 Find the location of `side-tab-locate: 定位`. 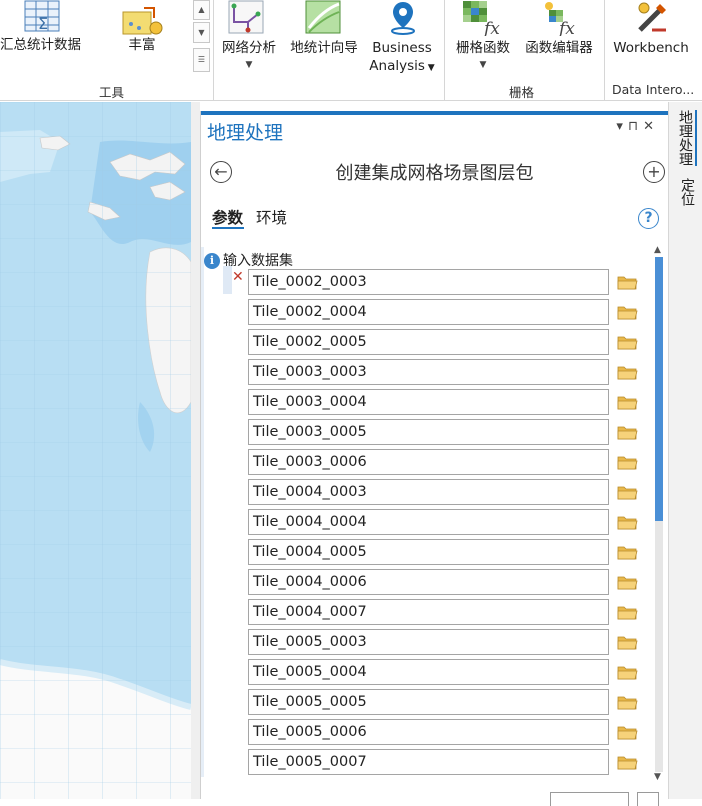

side-tab-locate: 定位 is located at coordinates (687, 192).